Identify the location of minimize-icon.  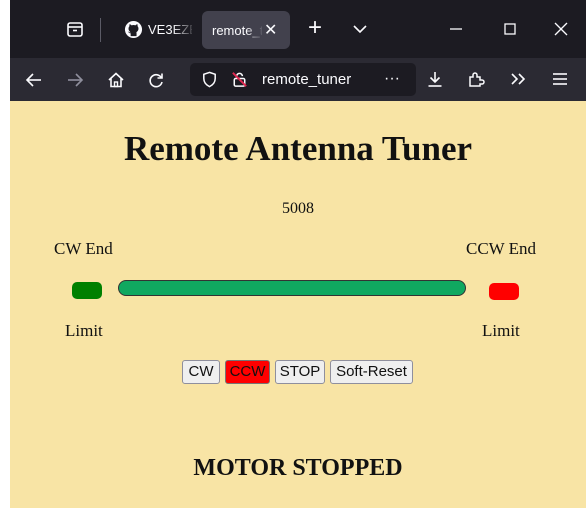
(457, 29).